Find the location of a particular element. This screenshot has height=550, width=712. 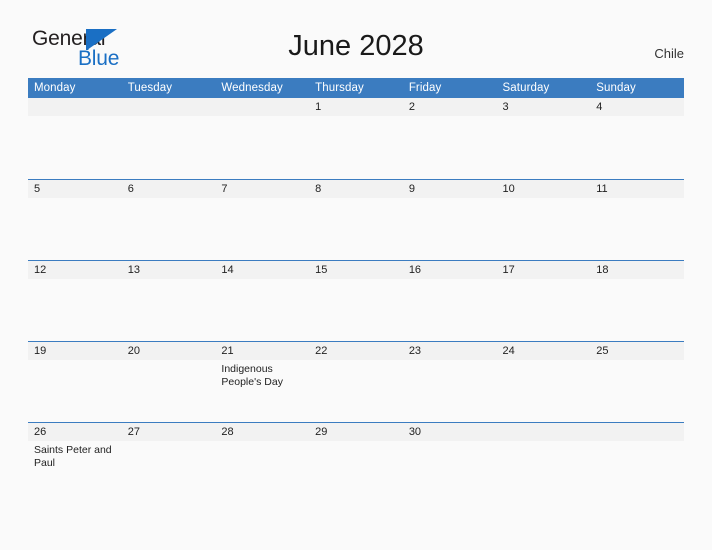

weekday-header-monday: Monday is located at coordinates (75, 88).